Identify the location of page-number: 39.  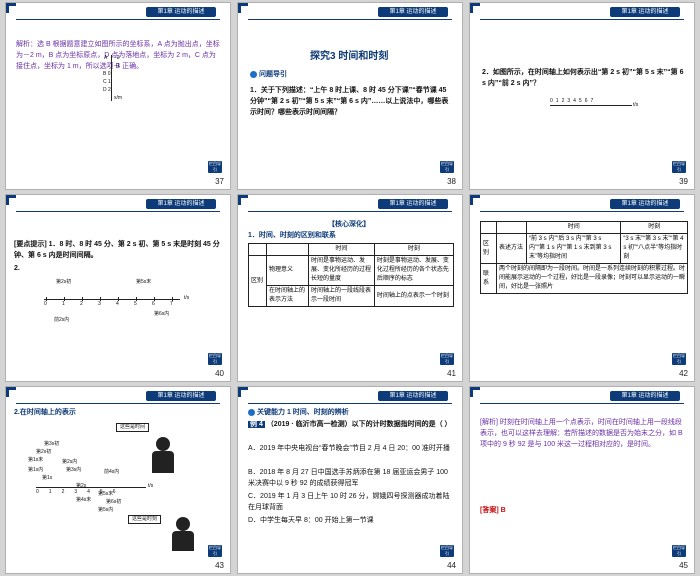
(683, 181).